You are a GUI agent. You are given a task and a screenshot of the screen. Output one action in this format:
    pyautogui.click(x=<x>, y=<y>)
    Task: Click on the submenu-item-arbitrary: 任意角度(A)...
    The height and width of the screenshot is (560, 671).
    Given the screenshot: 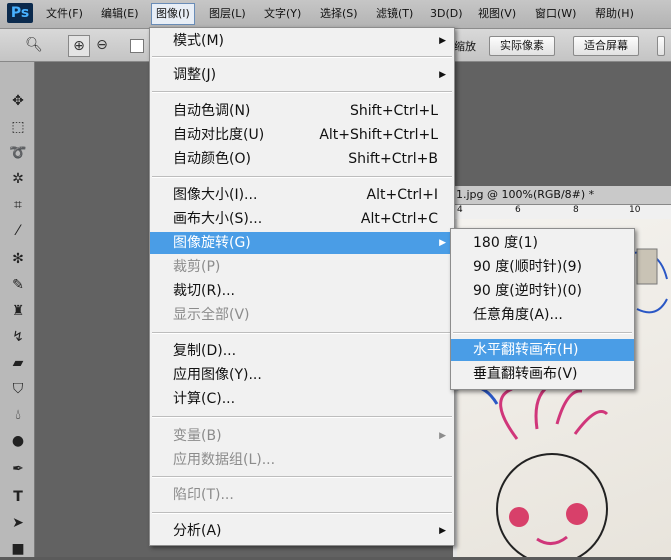 What is the action you would take?
    pyautogui.click(x=542, y=315)
    